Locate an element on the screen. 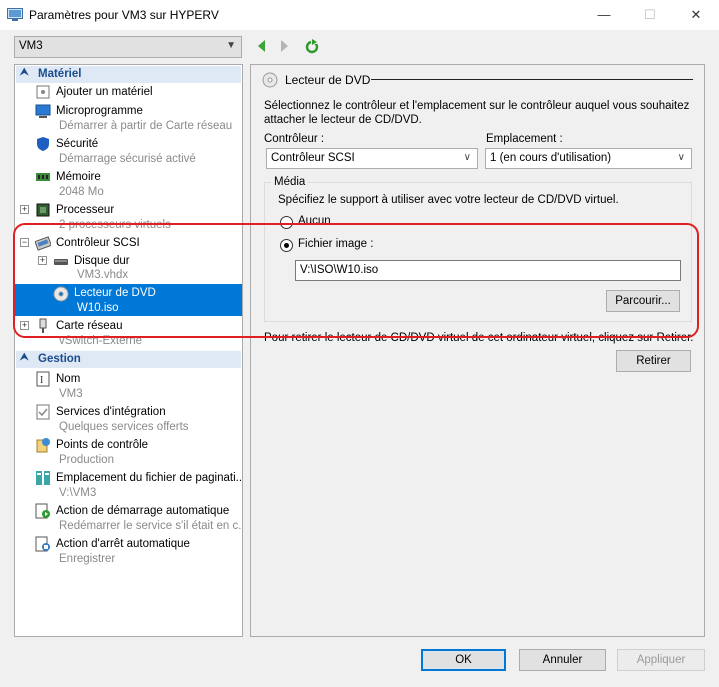 This screenshot has height=687, width=719. tree-item-points-controle: Points de contrôle Production is located at coordinates (128, 451).